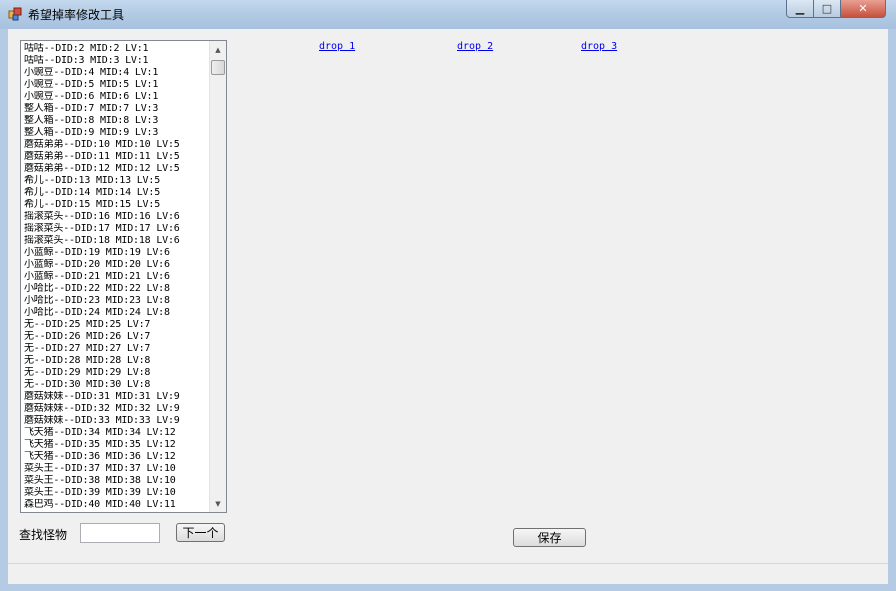 This screenshot has width=896, height=591. I want to click on list-item: 菜头王--DID:37 MID:37 LV:10, so click(116, 469).